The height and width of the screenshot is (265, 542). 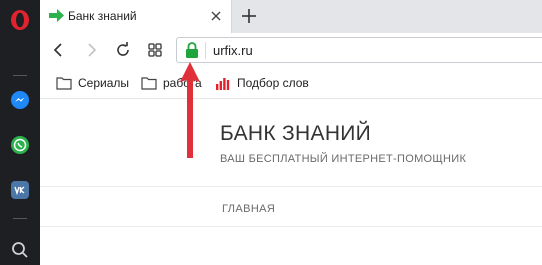 I want to click on bookmark-folder-serials: Сериалы, so click(x=104, y=84).